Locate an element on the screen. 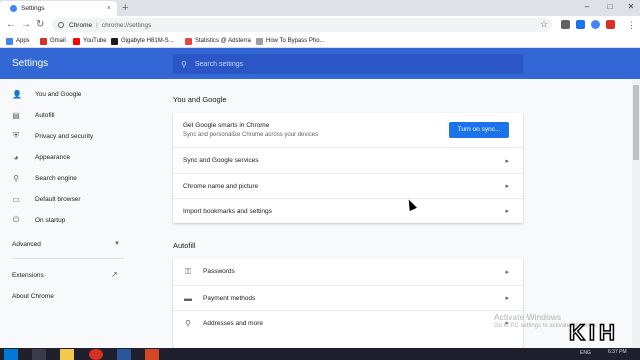 Image resolution: width=640 pixels, height=360 pixels. bookmark-label: YouTube is located at coordinates (95, 41).